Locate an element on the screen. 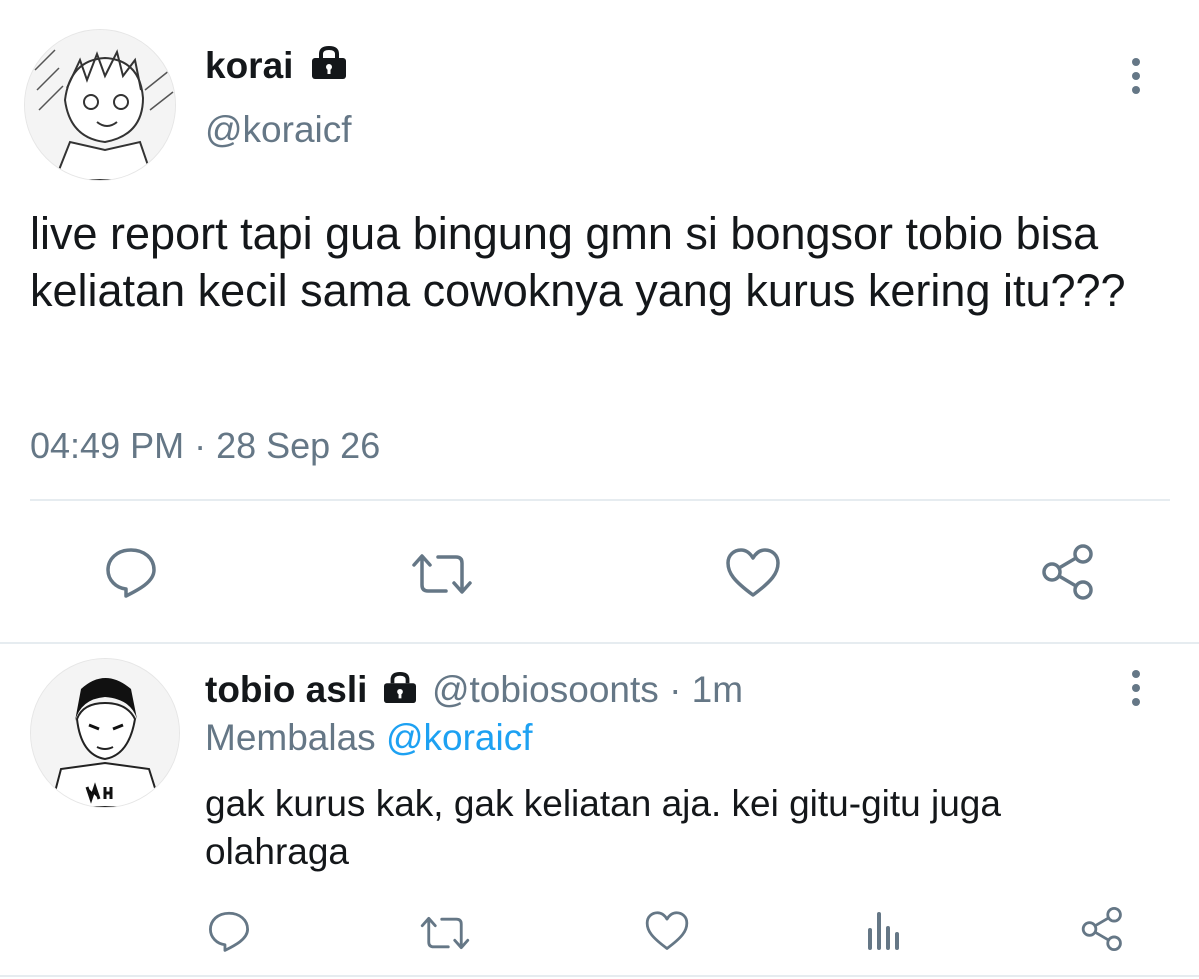  main-display-name: korai is located at coordinates (249, 65).